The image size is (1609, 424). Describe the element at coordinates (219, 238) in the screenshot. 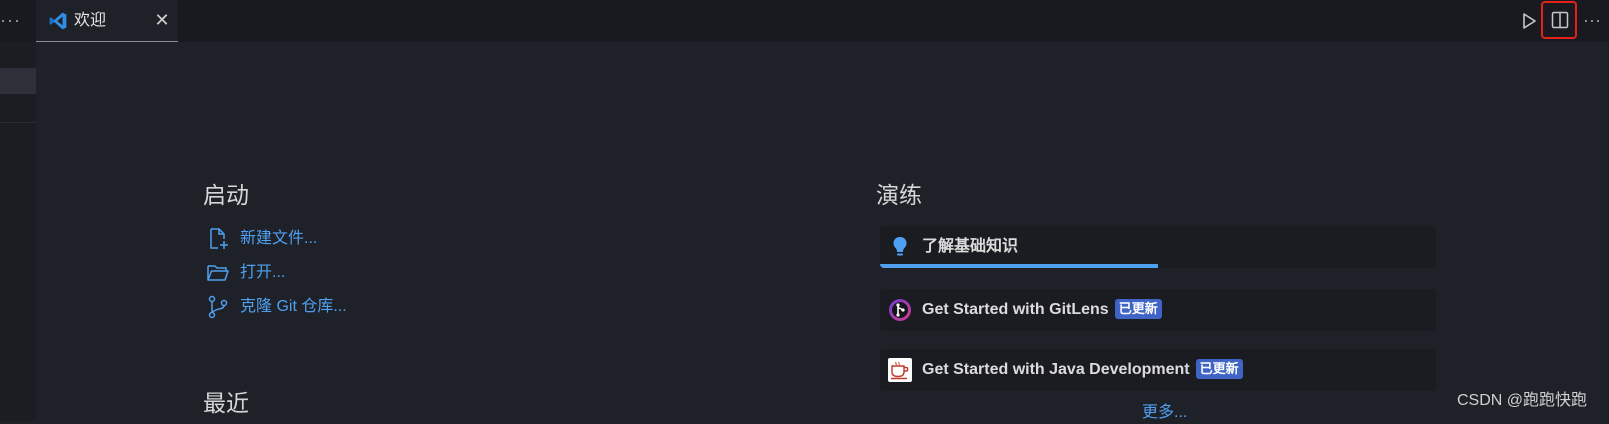

I see `new-file-icon` at that location.